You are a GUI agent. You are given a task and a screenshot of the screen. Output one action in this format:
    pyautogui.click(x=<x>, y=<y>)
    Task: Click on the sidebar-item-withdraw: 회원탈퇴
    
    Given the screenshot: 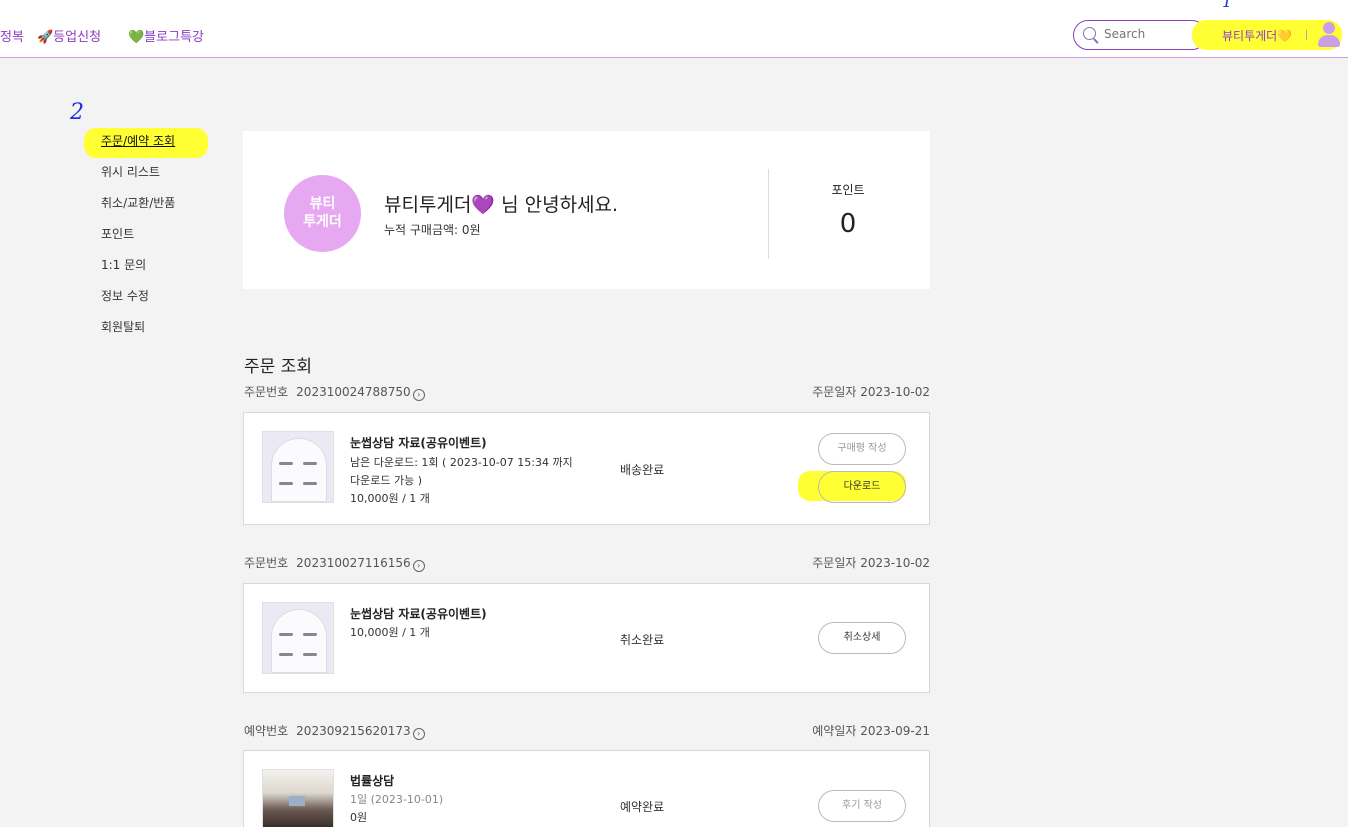 What is the action you would take?
    pyautogui.click(x=138, y=332)
    